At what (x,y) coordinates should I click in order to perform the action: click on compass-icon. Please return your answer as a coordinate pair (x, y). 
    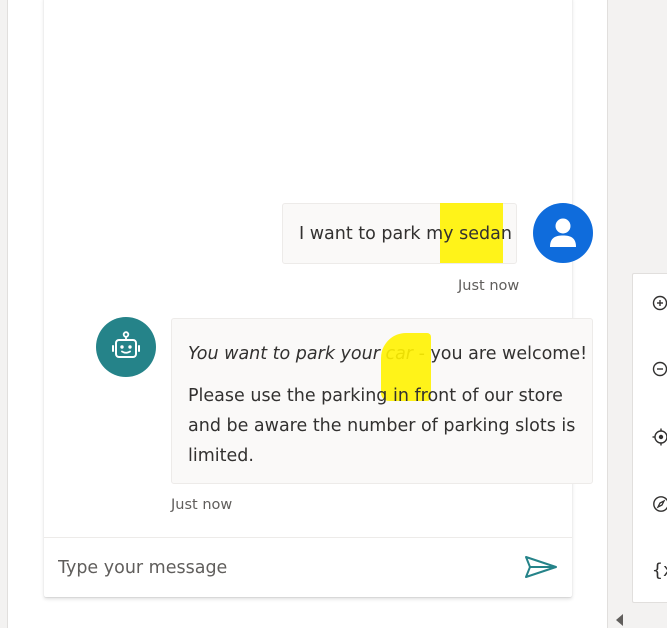
    Looking at the image, I should click on (660, 504).